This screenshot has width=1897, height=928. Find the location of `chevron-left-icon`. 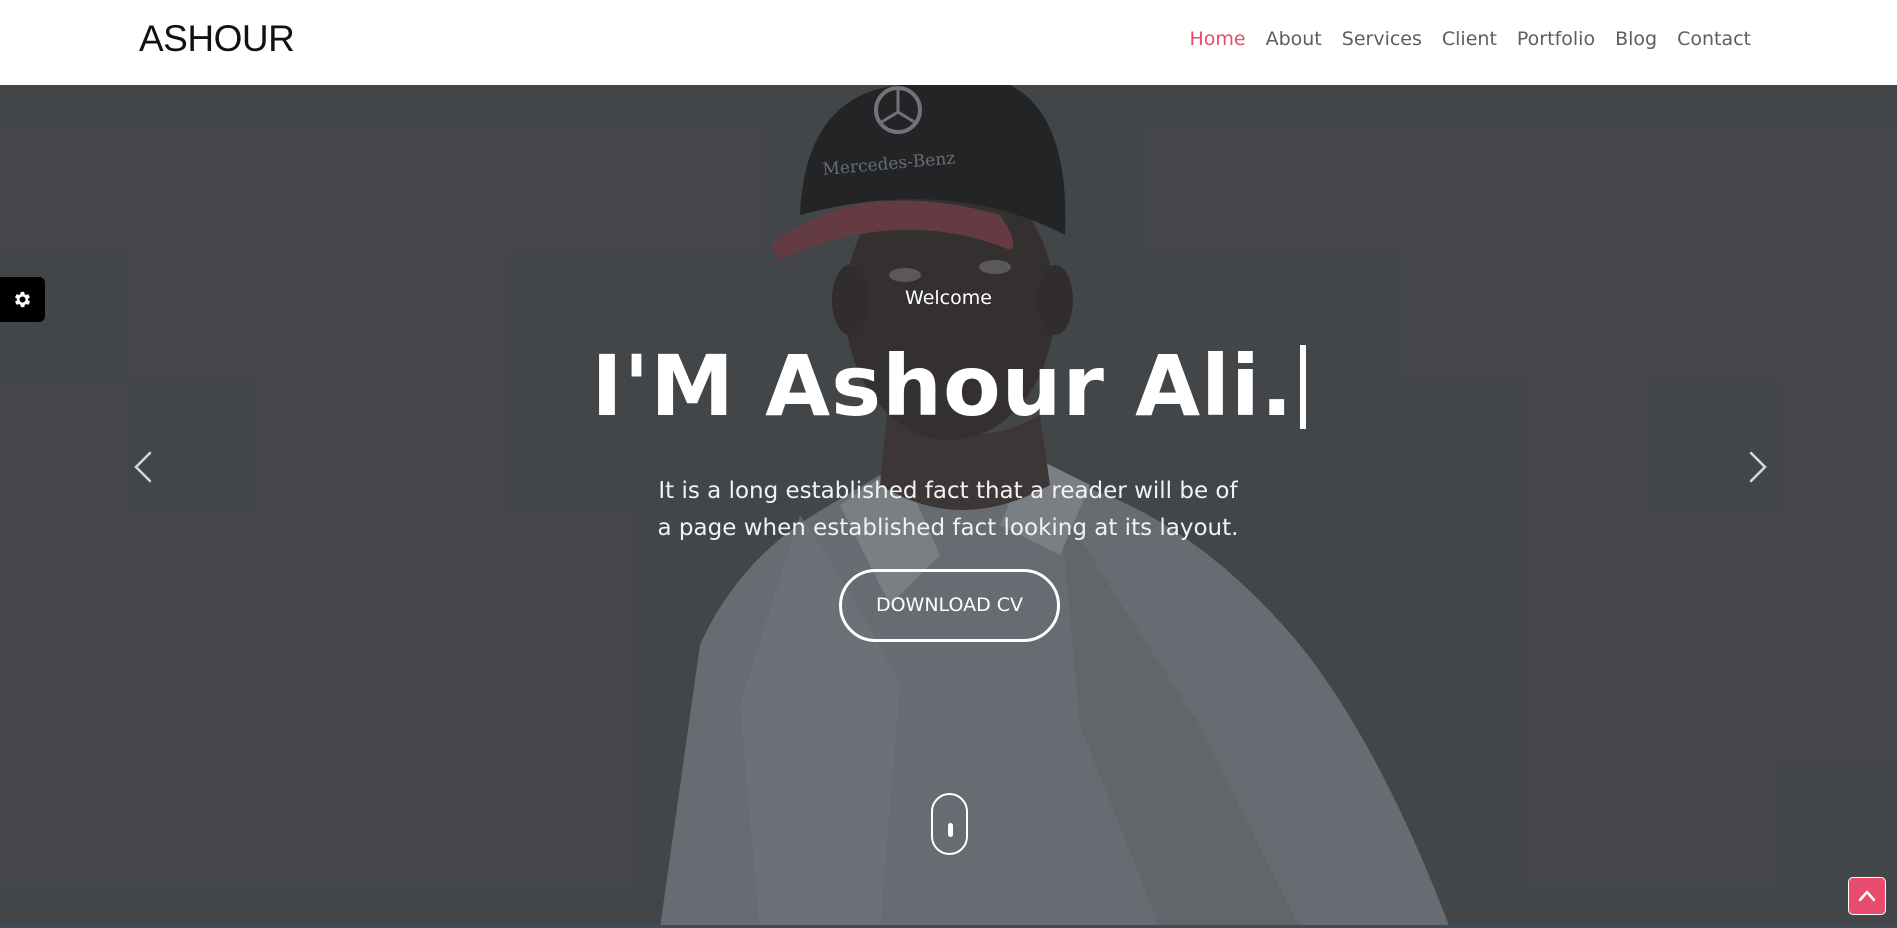

chevron-left-icon is located at coordinates (144, 467).